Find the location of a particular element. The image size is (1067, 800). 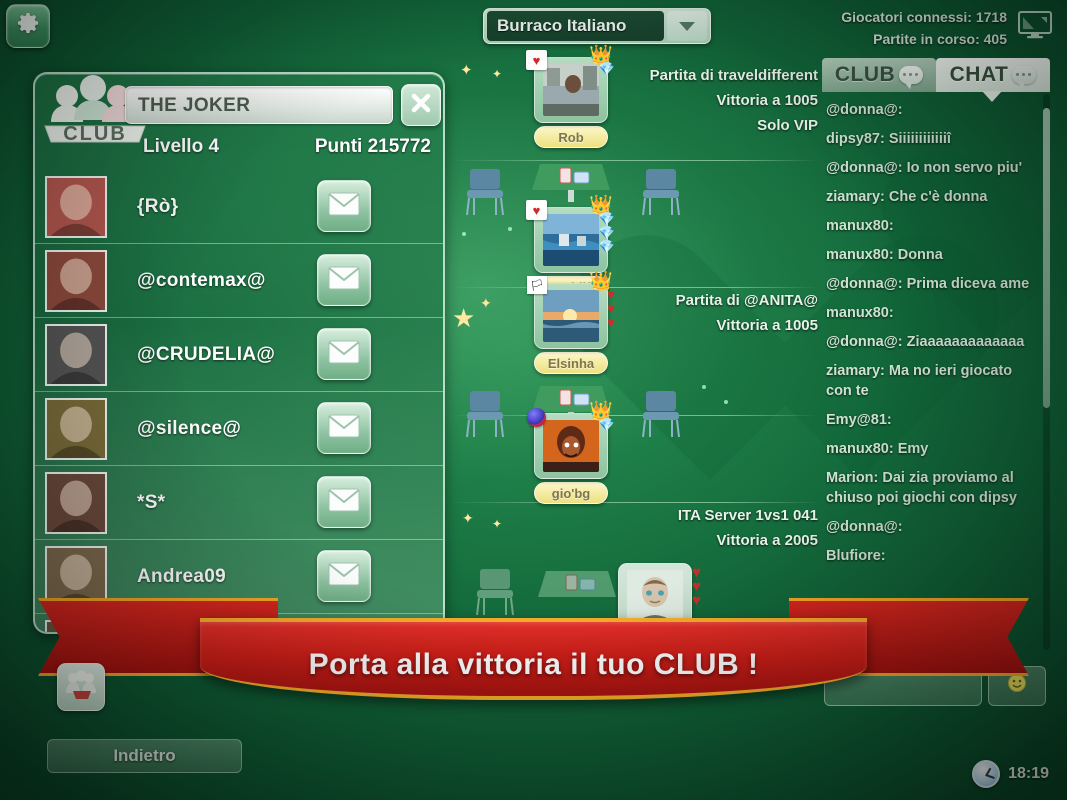

table-info: Partita di @ANITA@ Vittoria a 1005 is located at coordinates (747, 313).